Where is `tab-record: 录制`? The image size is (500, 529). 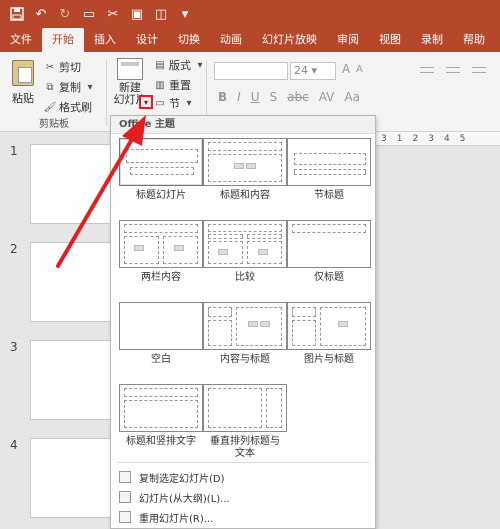
tab-record: 录制 is located at coordinates (432, 40).